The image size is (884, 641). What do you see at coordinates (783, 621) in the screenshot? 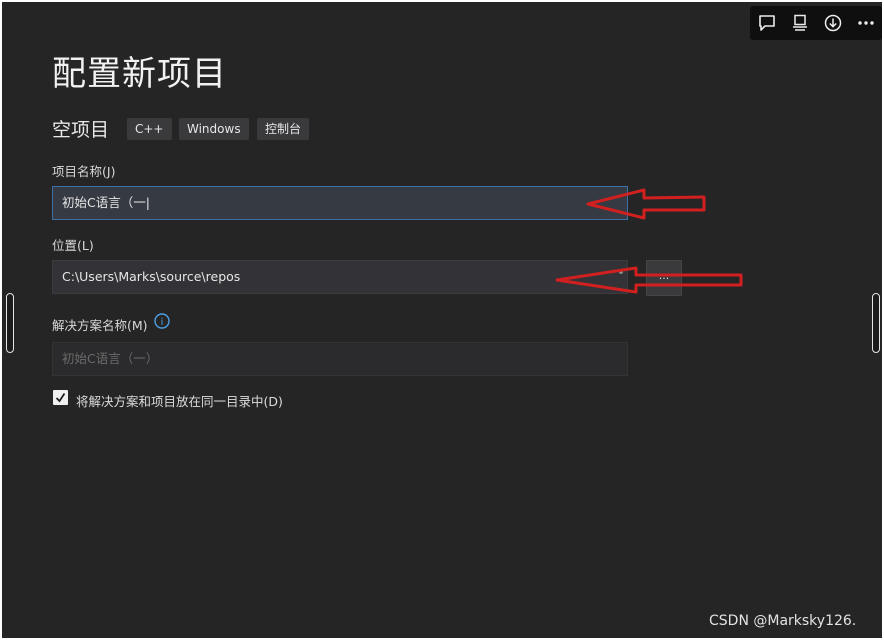
I see `watermark: CSDN @Marksky126.` at bounding box center [783, 621].